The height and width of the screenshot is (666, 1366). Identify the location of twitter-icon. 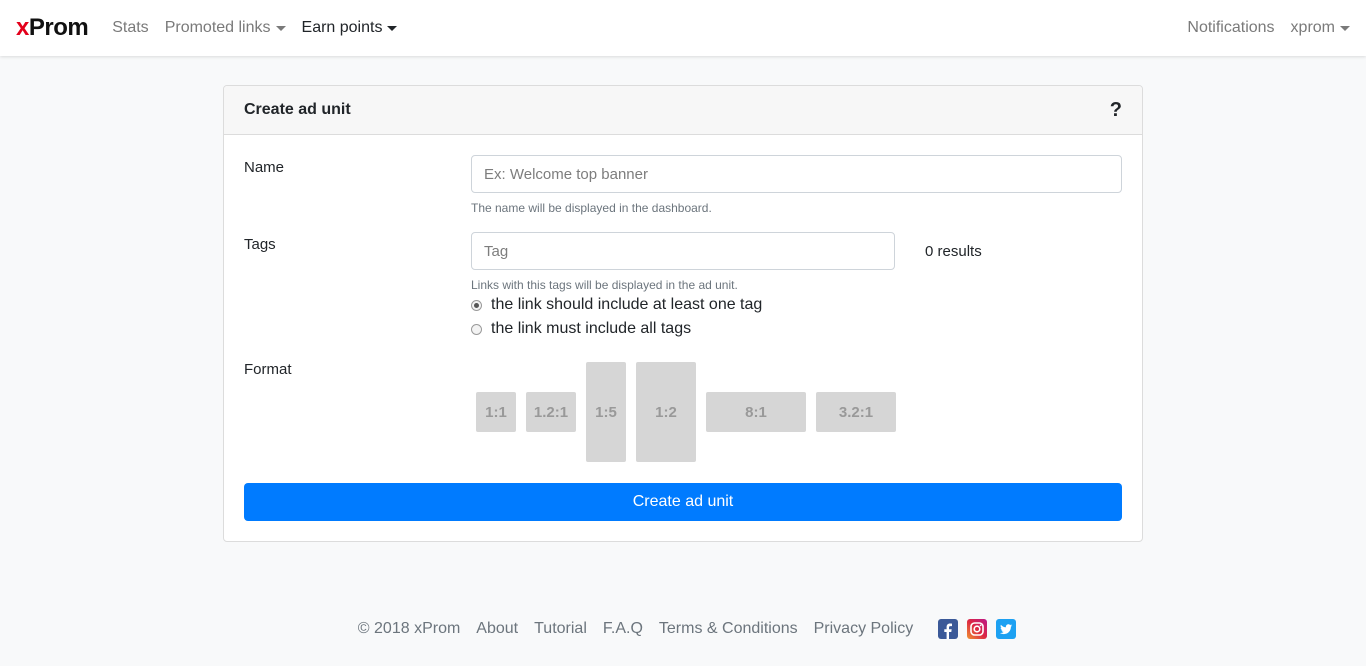
(1006, 629).